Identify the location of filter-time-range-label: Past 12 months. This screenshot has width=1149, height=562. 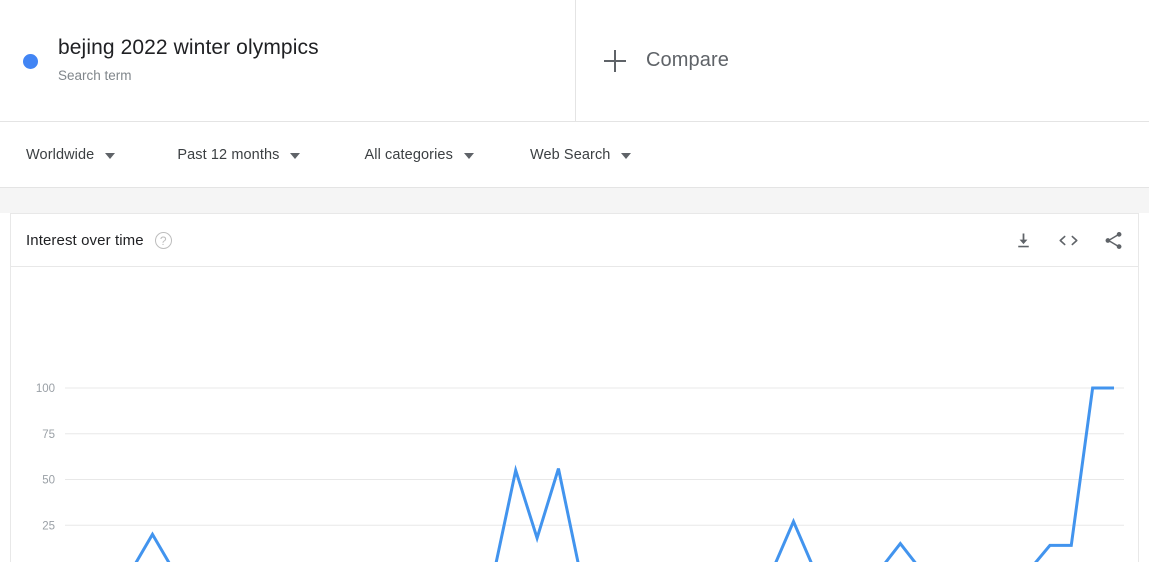
(228, 154).